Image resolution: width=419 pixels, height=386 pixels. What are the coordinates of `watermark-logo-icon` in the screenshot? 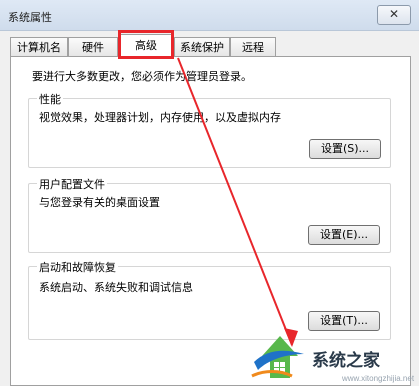 It's located at (277, 357).